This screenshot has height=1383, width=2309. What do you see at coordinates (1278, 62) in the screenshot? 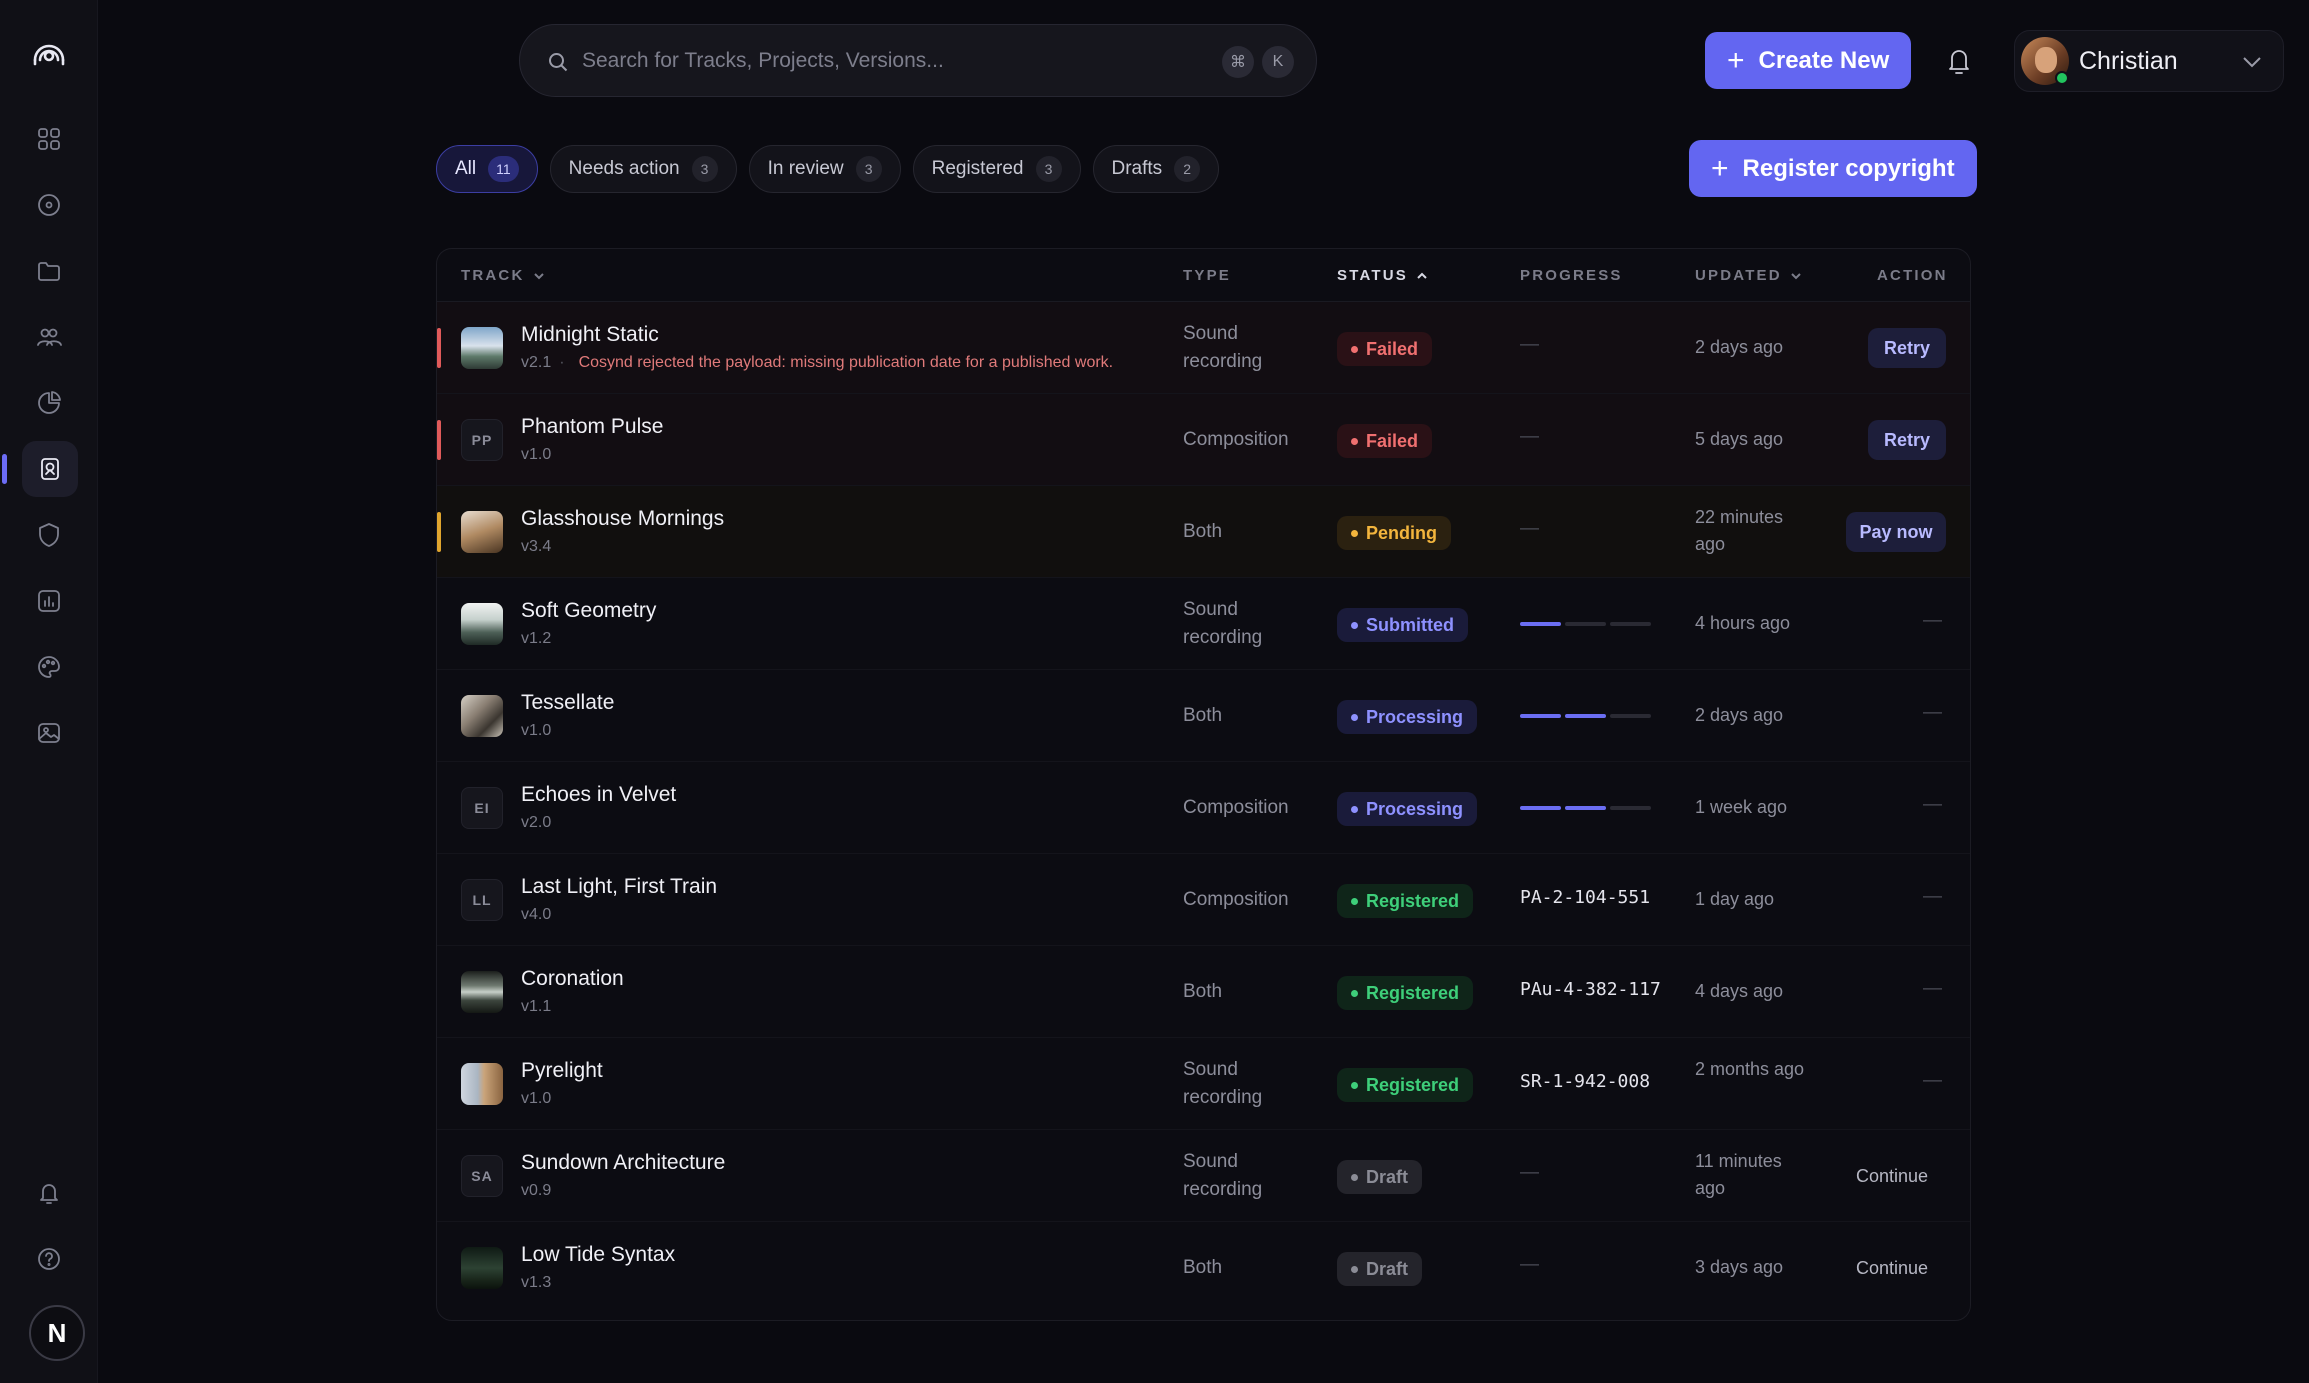
I see `shortcut-k-key: K` at bounding box center [1278, 62].